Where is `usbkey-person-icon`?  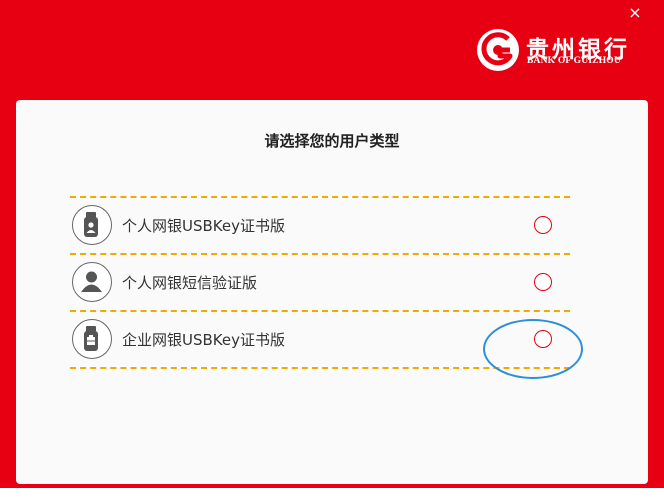
usbkey-person-icon is located at coordinates (92, 225).